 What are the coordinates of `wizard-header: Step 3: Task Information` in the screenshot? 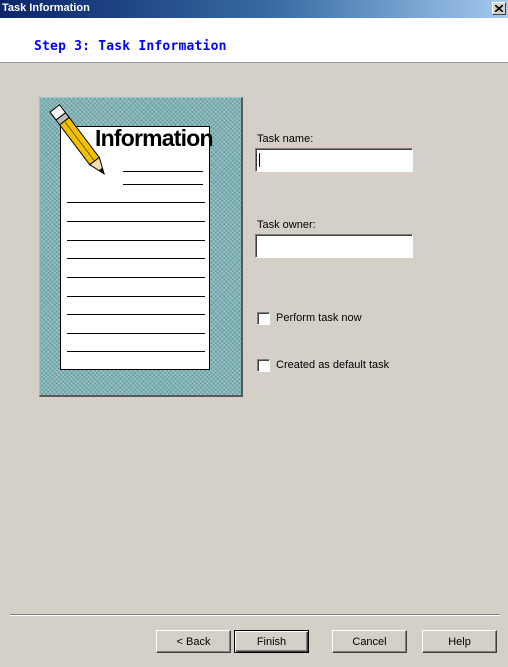 It's located at (254, 40).